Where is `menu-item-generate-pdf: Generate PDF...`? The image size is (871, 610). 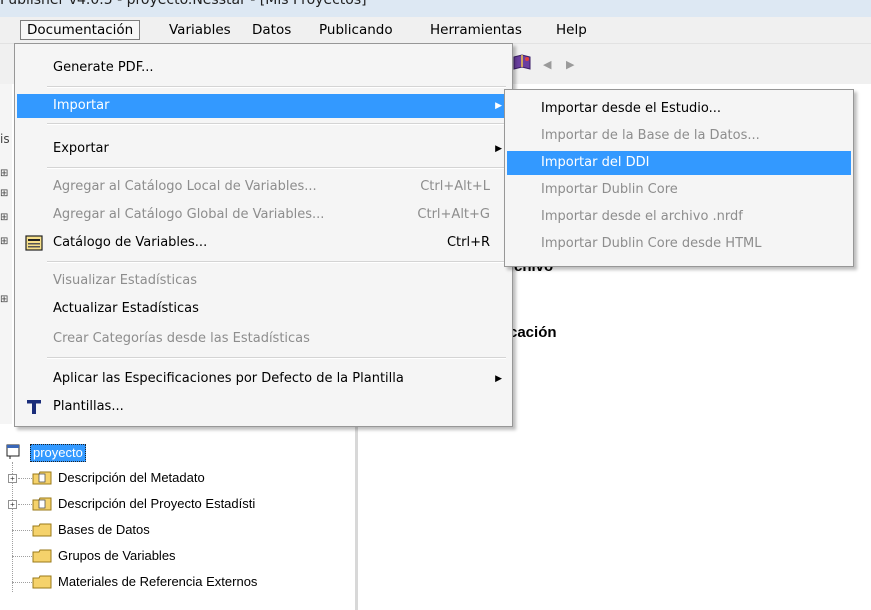
menu-item-generate-pdf: Generate PDF... is located at coordinates (263, 68).